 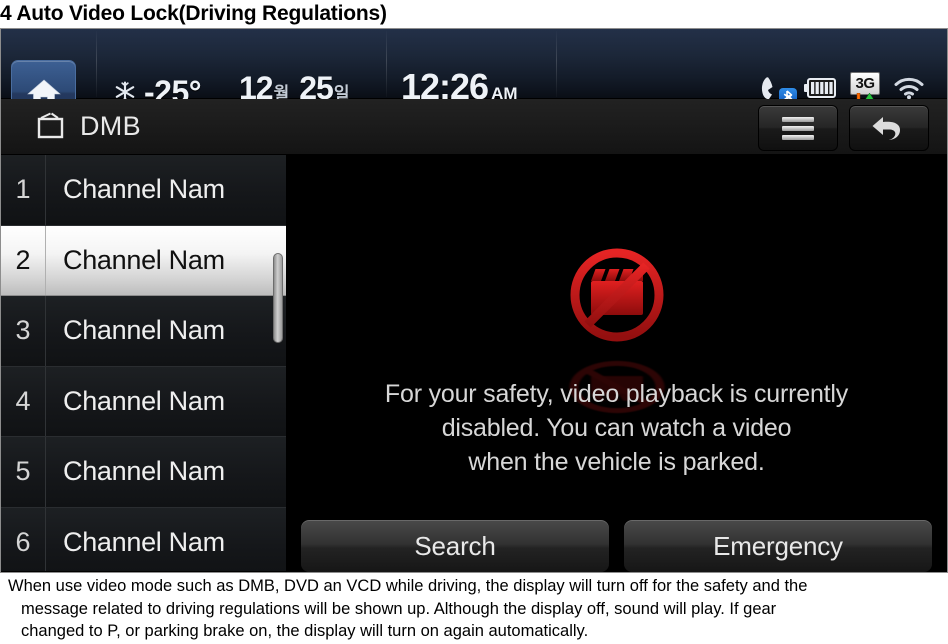 What do you see at coordinates (23, 541) in the screenshot?
I see `channel-index: 6` at bounding box center [23, 541].